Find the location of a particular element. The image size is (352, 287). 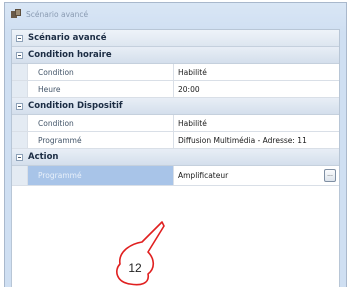

section-action: Action is located at coordinates (175, 157).